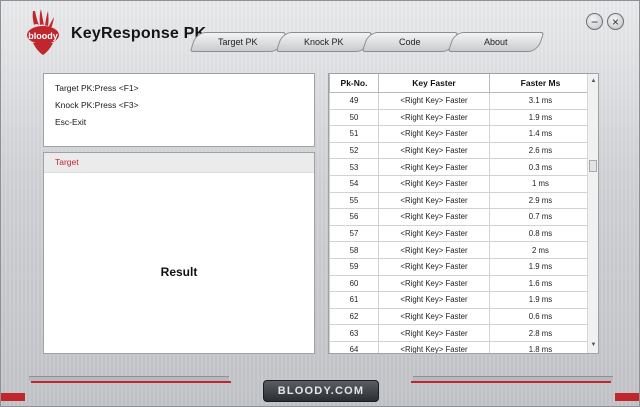 Image resolution: width=640 pixels, height=407 pixels. What do you see at coordinates (354, 167) in the screenshot?
I see `cell-pk-no: 53` at bounding box center [354, 167].